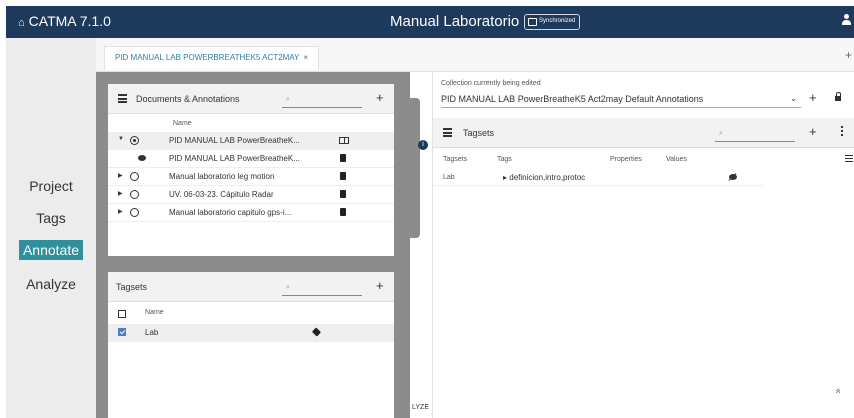 The width and height of the screenshot is (854, 418). What do you see at coordinates (134, 140) in the screenshot?
I see `radio-selected` at bounding box center [134, 140].